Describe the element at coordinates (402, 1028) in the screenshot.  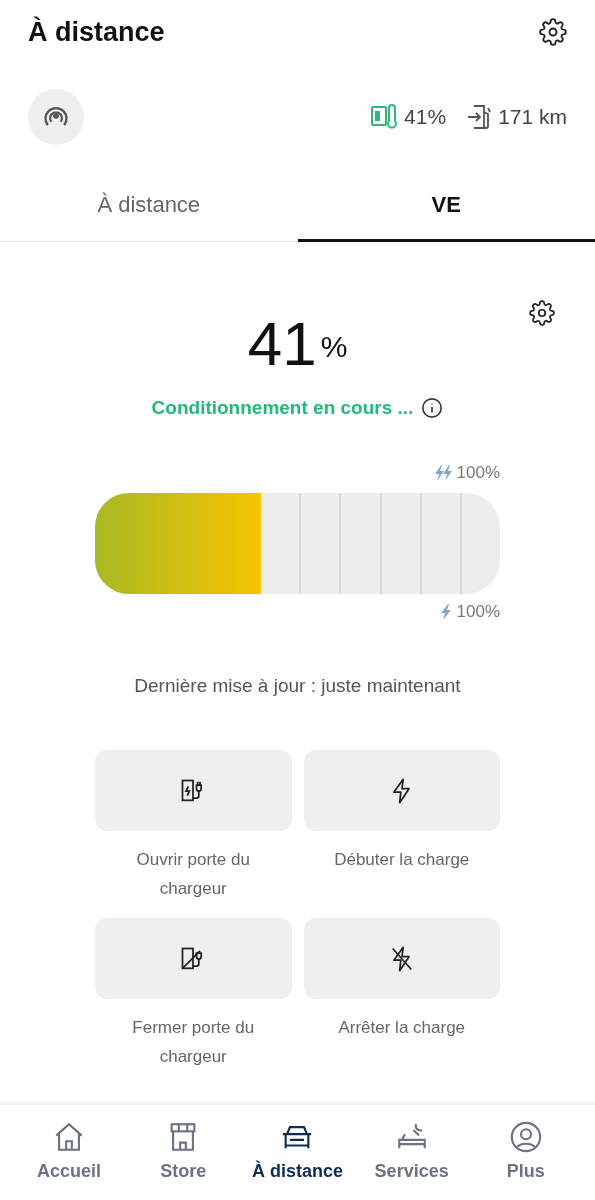
I see `action-label: Arrêter la charge` at that location.